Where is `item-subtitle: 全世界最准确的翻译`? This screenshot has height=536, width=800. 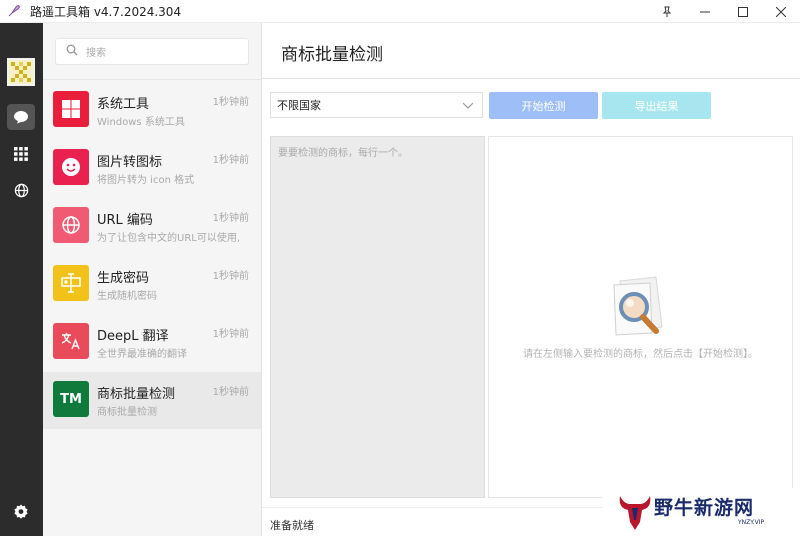
item-subtitle: 全世界最准确的翻译 is located at coordinates (142, 354).